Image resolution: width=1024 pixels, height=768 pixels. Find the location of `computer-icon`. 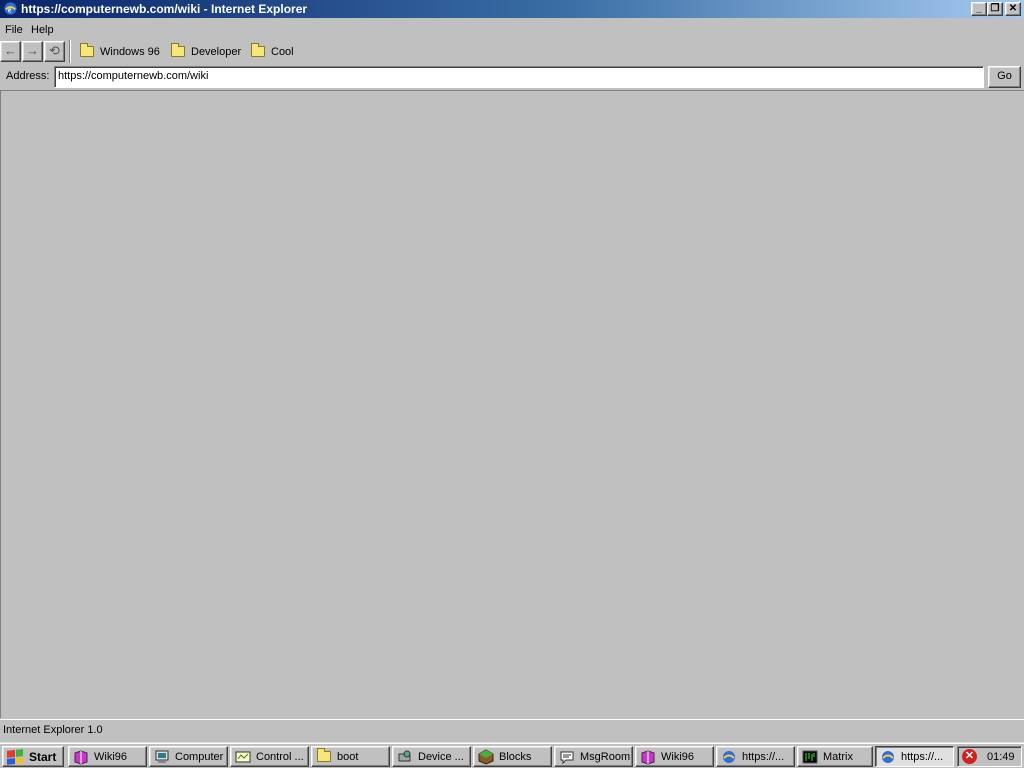

computer-icon is located at coordinates (162, 757).